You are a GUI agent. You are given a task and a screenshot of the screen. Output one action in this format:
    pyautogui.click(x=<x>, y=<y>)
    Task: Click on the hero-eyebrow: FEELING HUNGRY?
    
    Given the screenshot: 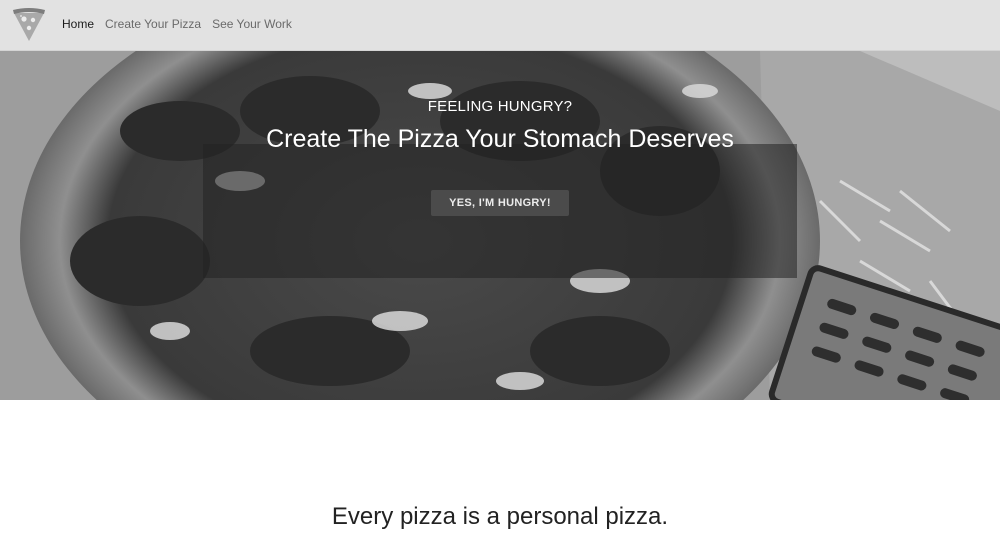 What is the action you would take?
    pyautogui.click(x=500, y=106)
    